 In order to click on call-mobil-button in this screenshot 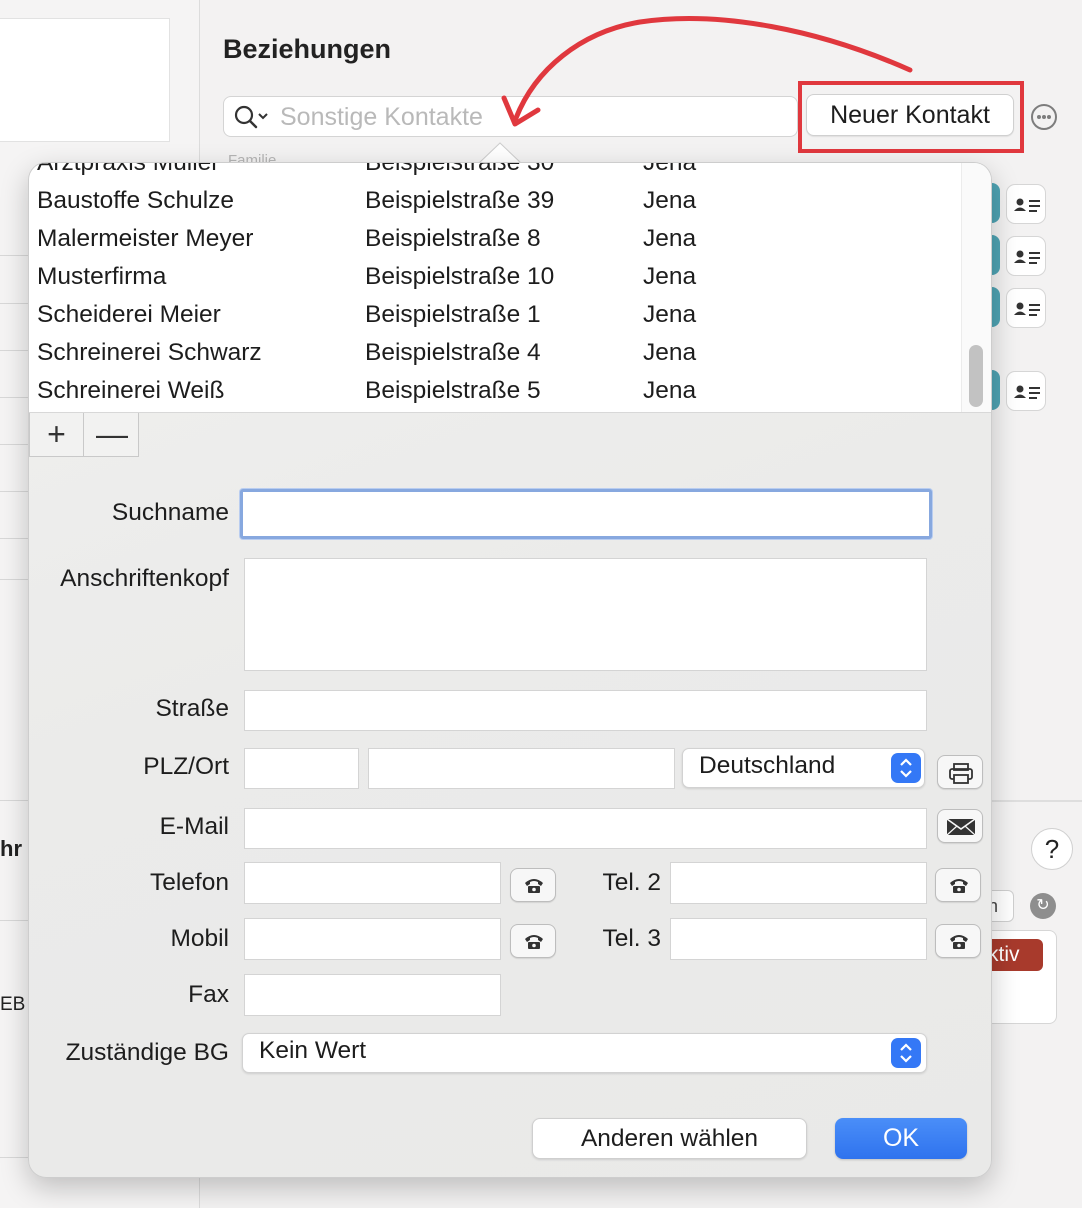, I will do `click(533, 941)`.